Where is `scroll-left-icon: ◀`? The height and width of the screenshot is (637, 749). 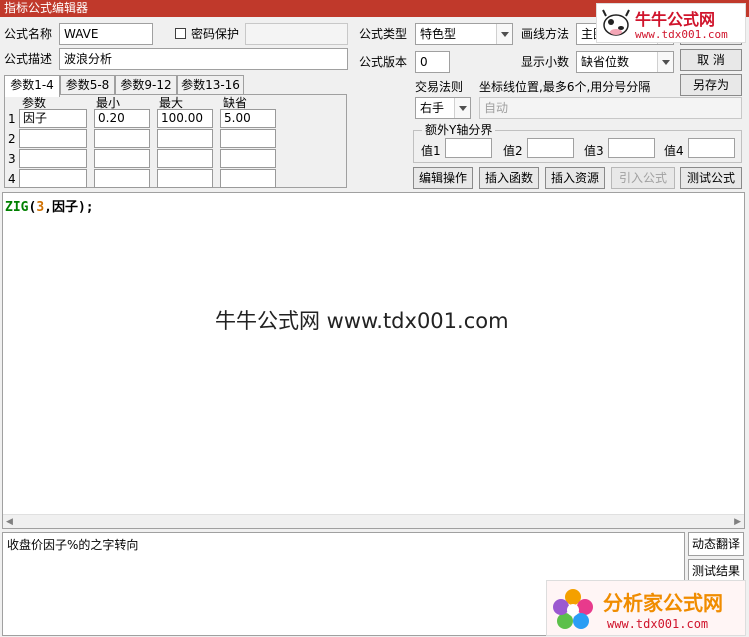
scroll-left-icon: ◀ is located at coordinates (9, 522).